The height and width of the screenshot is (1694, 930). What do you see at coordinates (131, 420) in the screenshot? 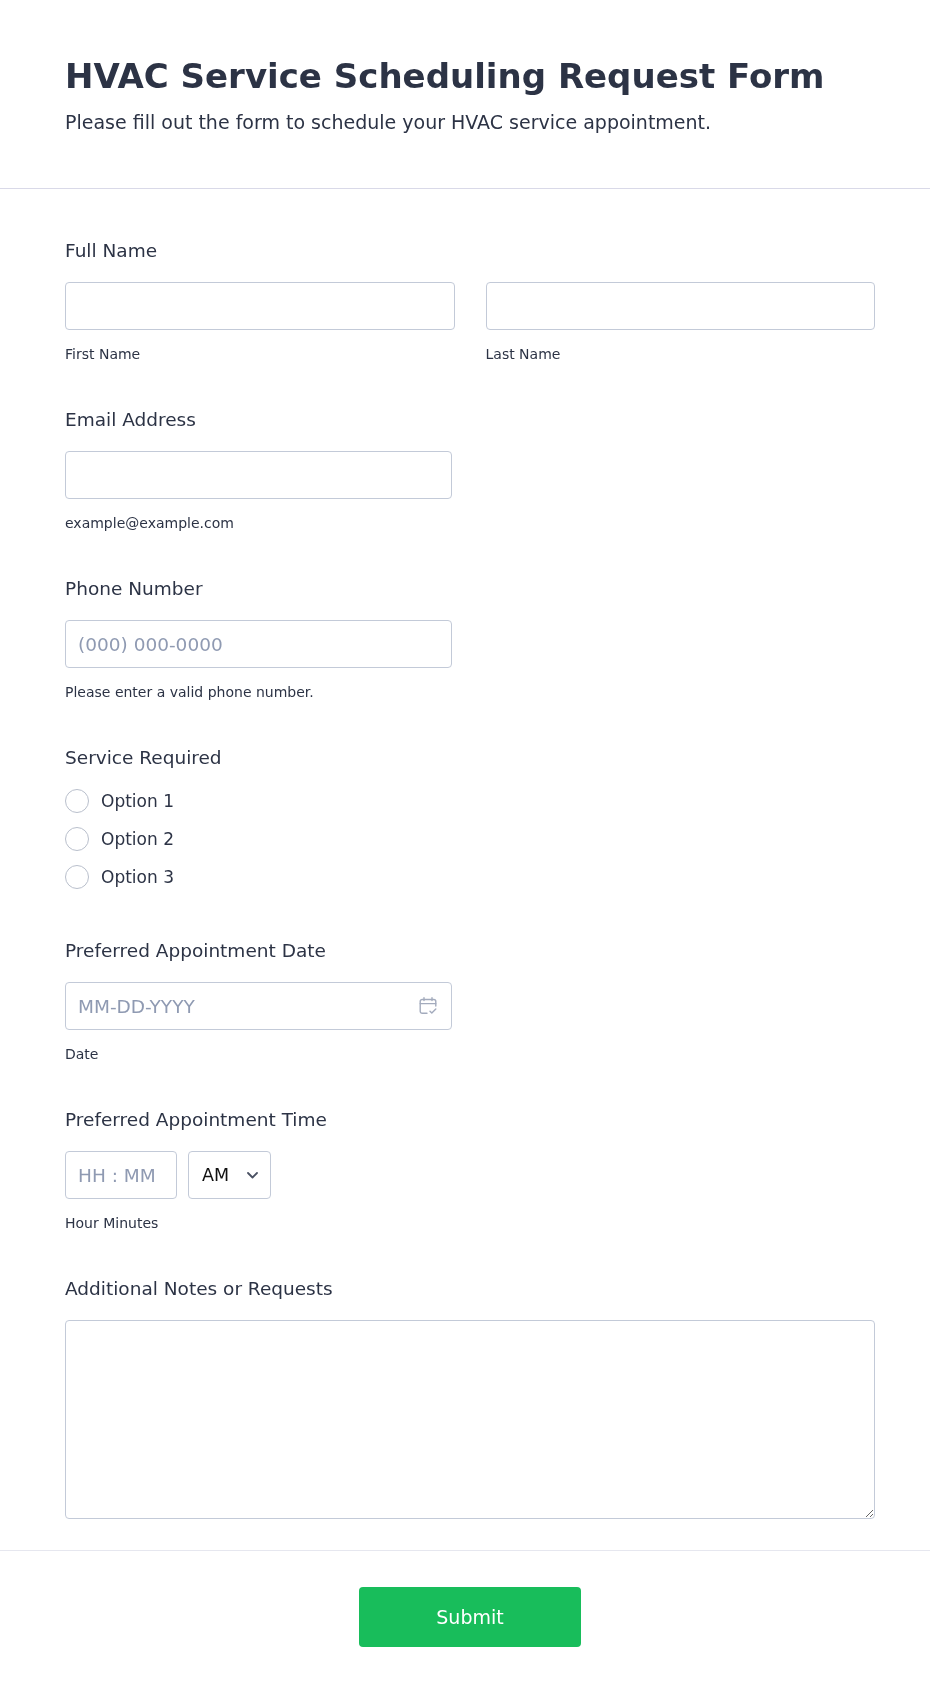
I see `field-label: Email Address` at bounding box center [131, 420].